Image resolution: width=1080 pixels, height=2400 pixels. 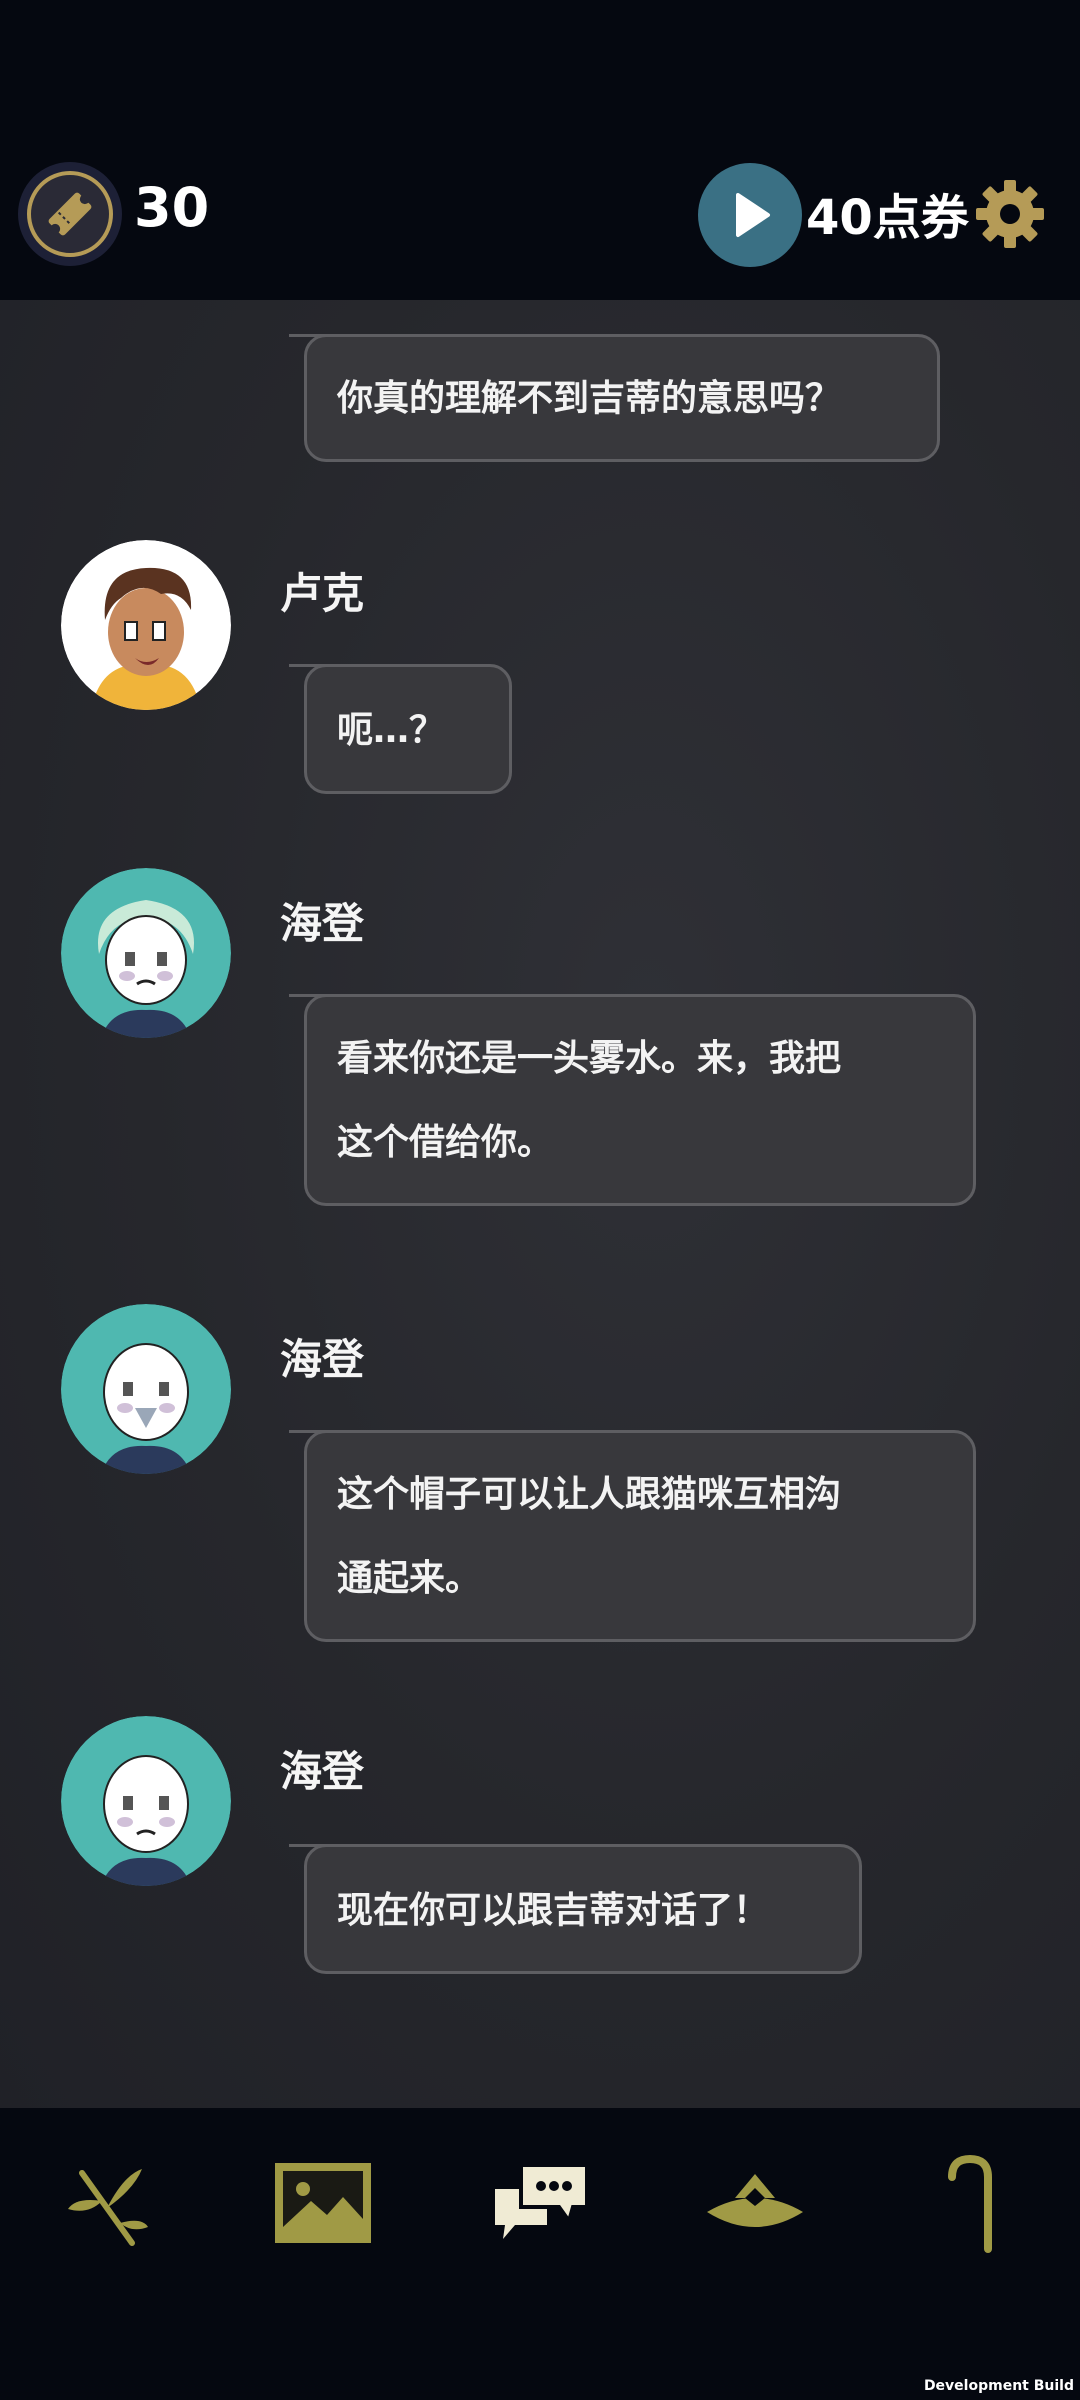 What do you see at coordinates (632, 1536) in the screenshot?
I see `message-bubble: 这个帽子可以让人跟猫咪互相沟 通起来。` at bounding box center [632, 1536].